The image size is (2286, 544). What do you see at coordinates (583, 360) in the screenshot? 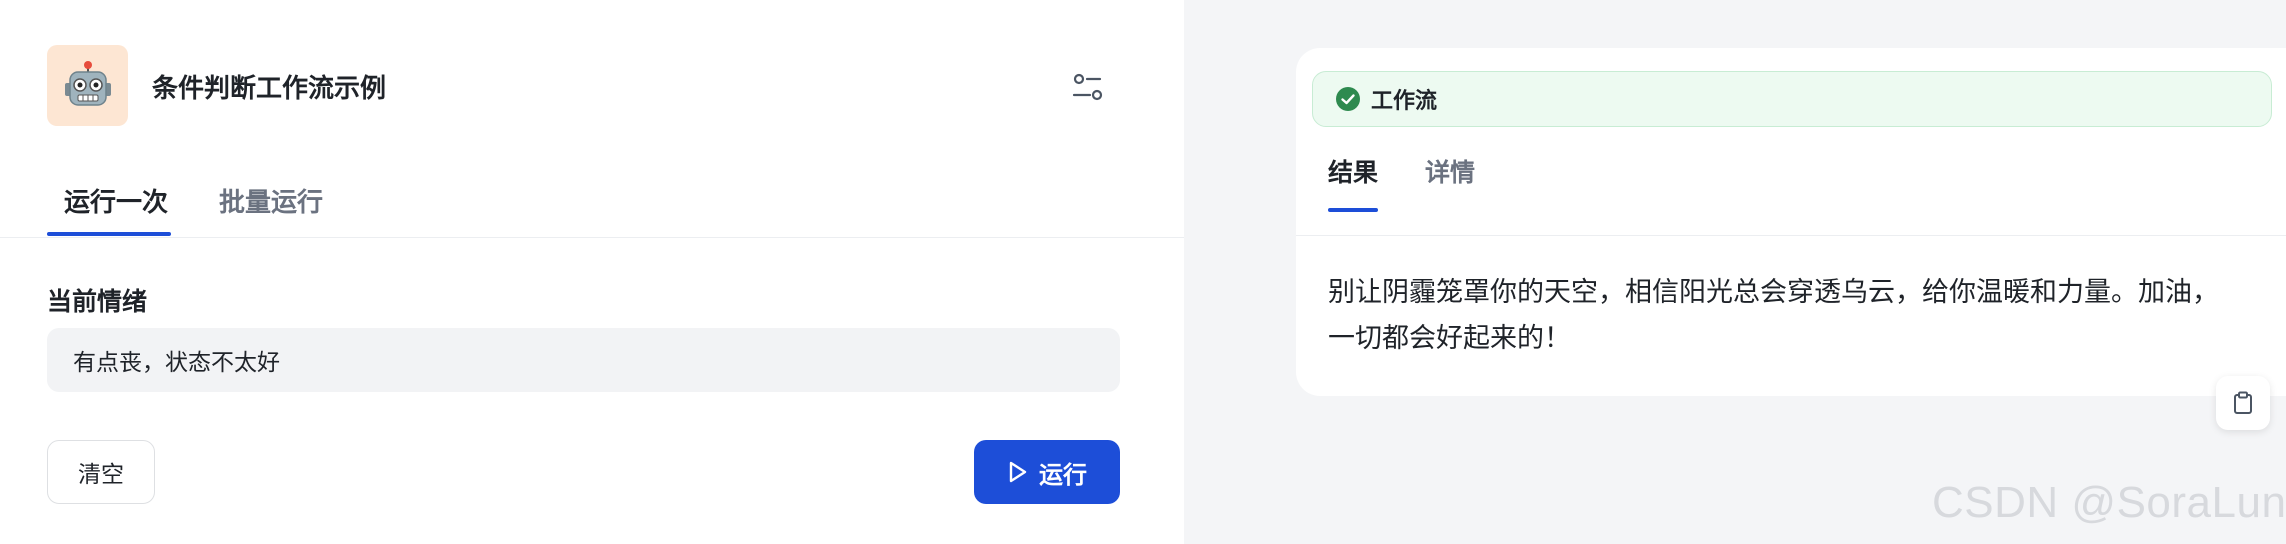
I see `mood-input` at bounding box center [583, 360].